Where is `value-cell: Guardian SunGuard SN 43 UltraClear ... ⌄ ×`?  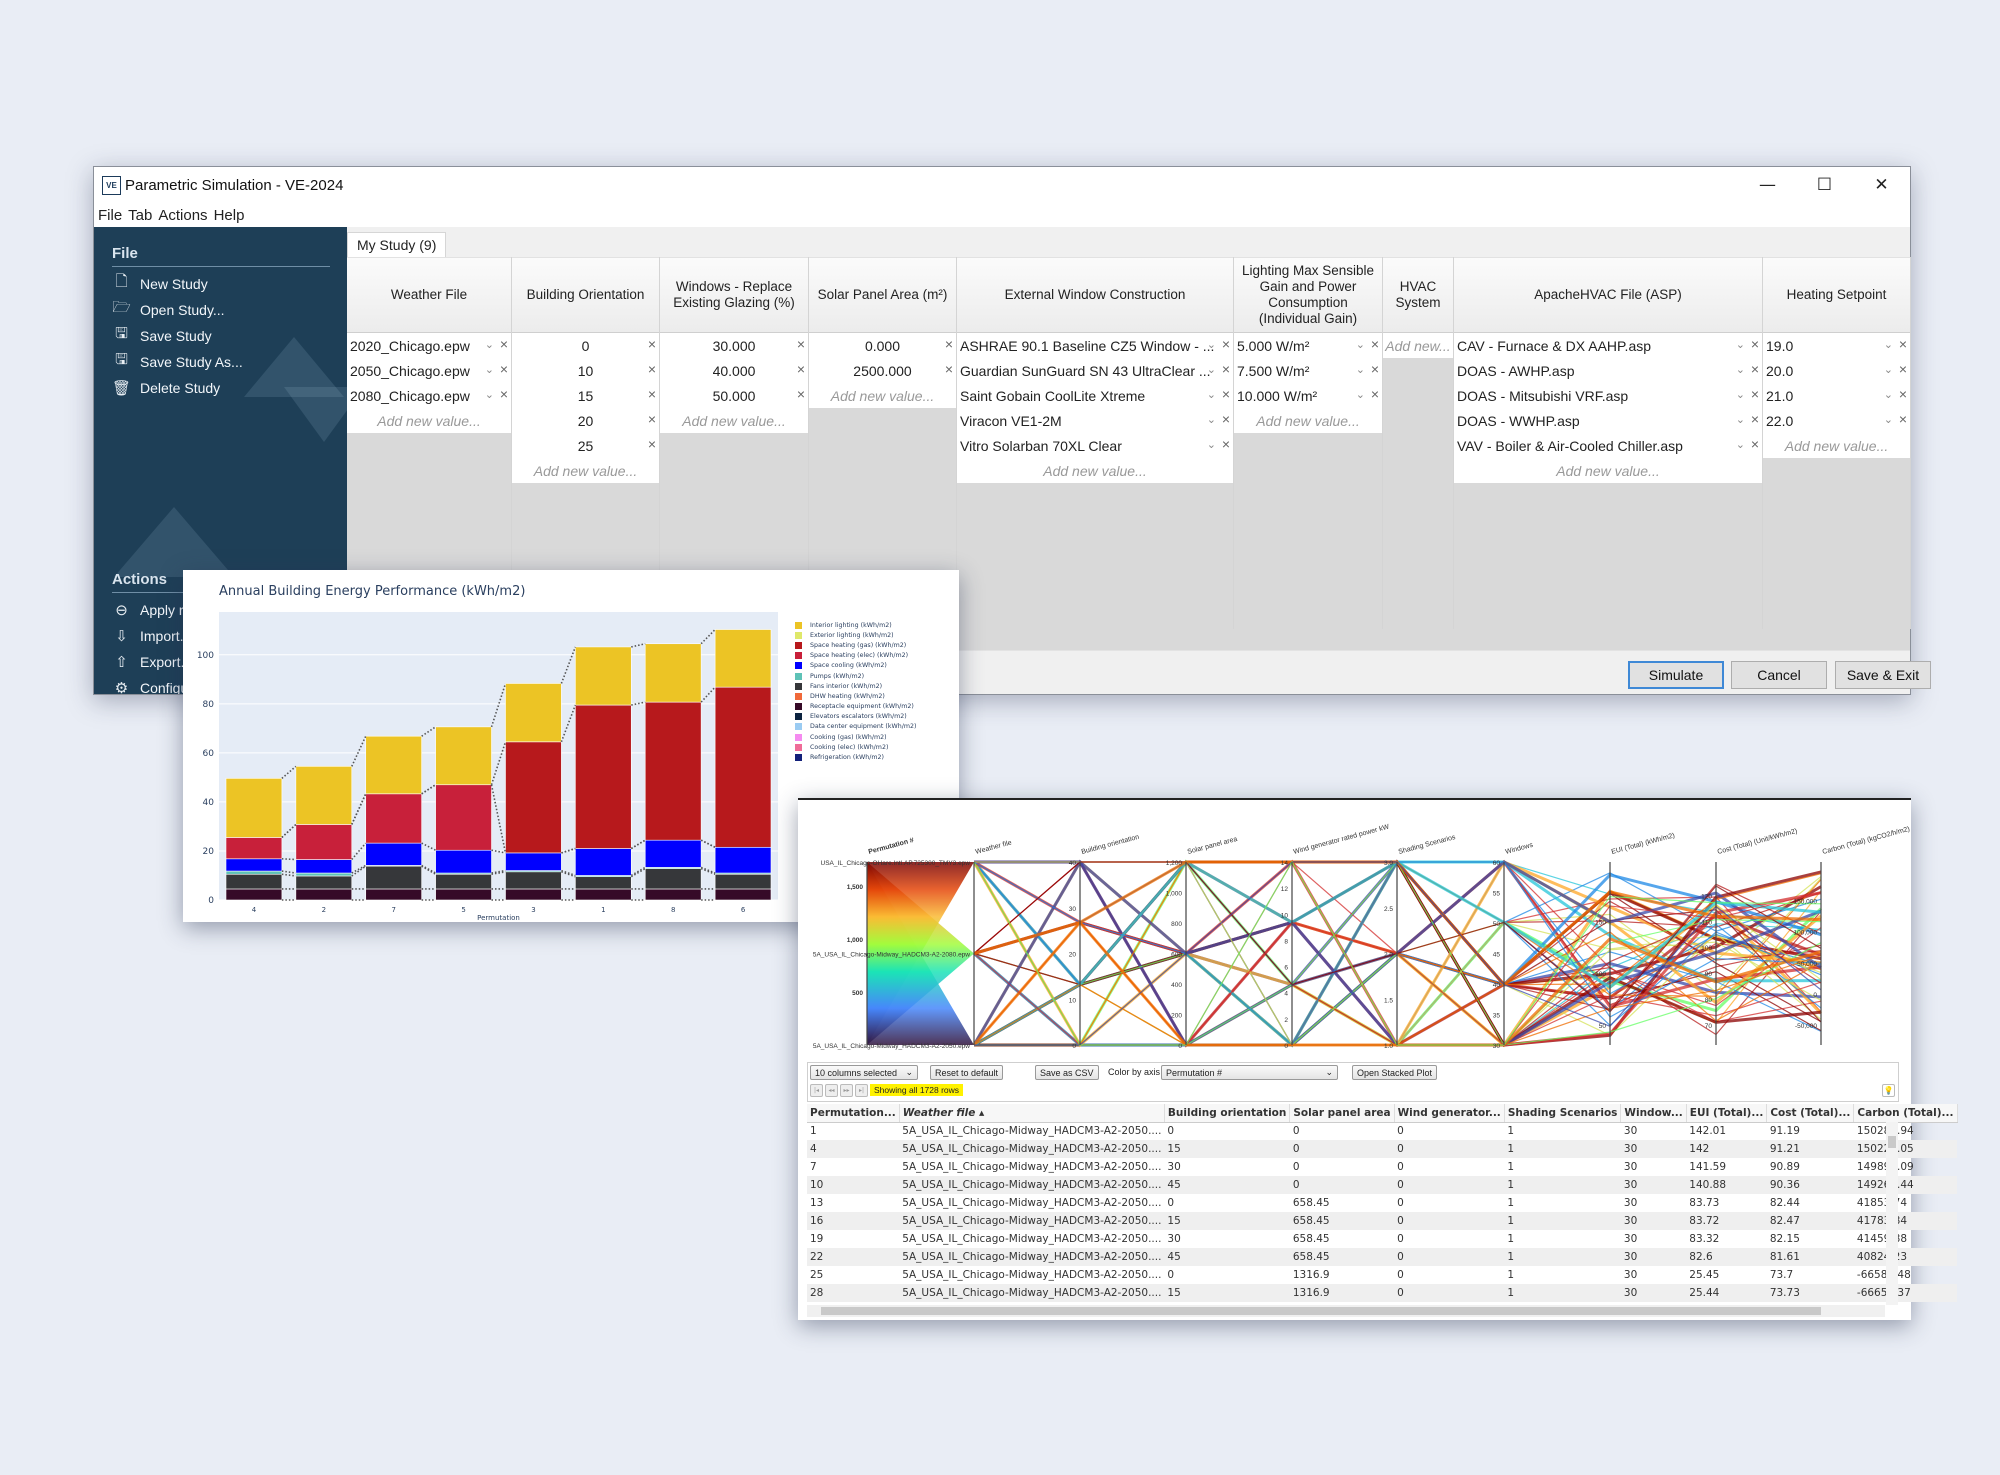
value-cell: Guardian SunGuard SN 43 UltraClear ... ⌄ × is located at coordinates (1095, 370).